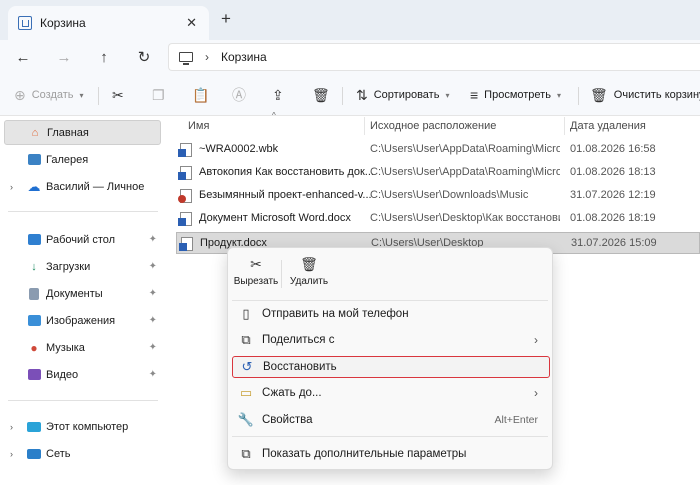  I want to click on empty-bin-label: Очистить корзину, so click(656, 95).